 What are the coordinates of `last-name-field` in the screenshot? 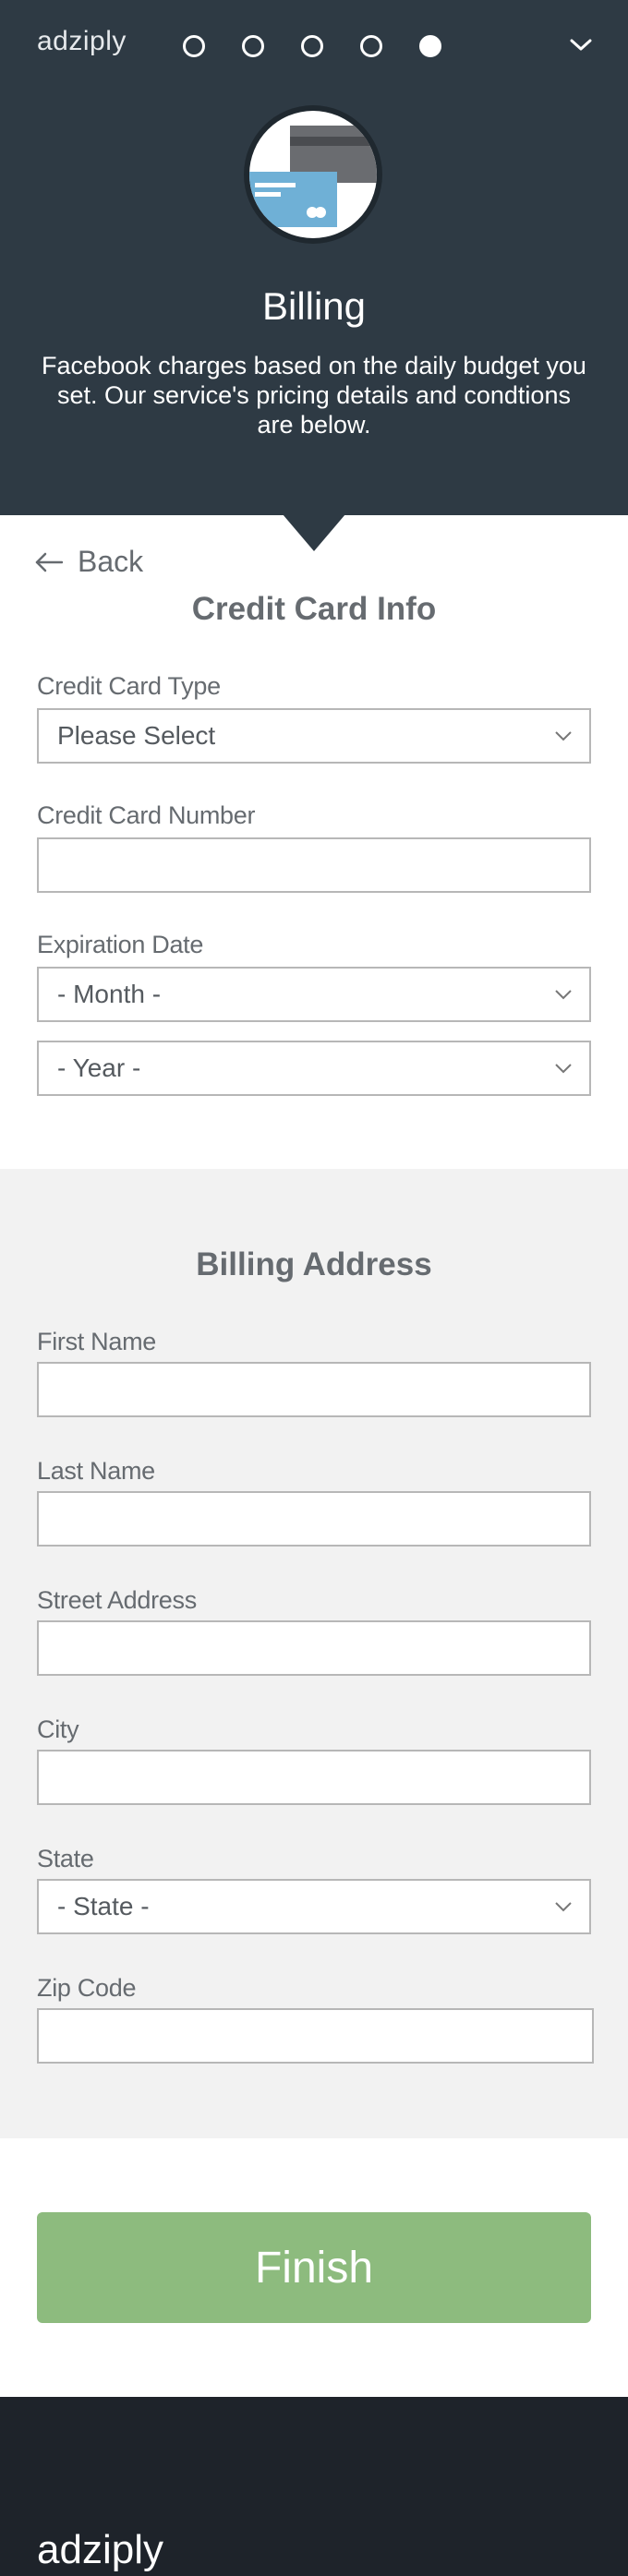 It's located at (314, 1519).